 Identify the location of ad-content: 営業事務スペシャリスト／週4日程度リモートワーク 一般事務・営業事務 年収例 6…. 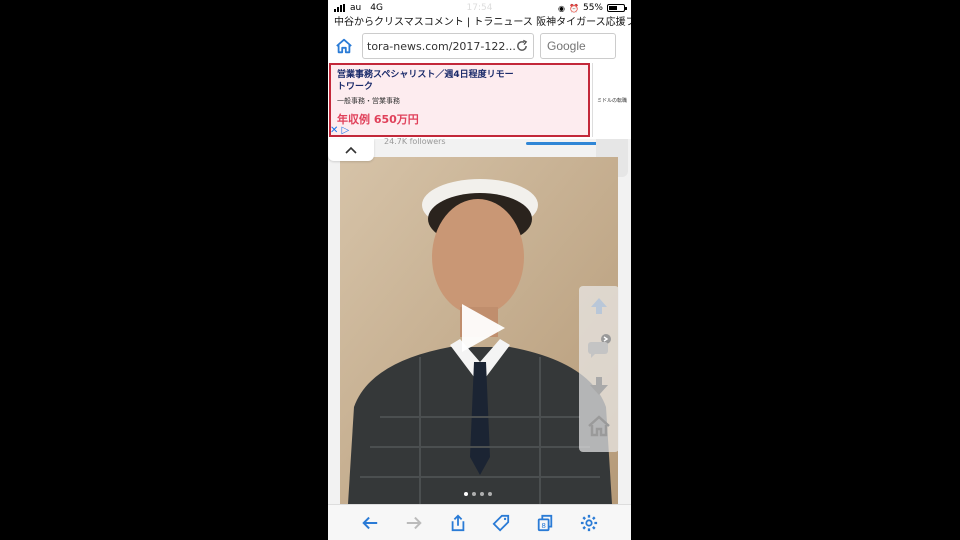
(459, 100).